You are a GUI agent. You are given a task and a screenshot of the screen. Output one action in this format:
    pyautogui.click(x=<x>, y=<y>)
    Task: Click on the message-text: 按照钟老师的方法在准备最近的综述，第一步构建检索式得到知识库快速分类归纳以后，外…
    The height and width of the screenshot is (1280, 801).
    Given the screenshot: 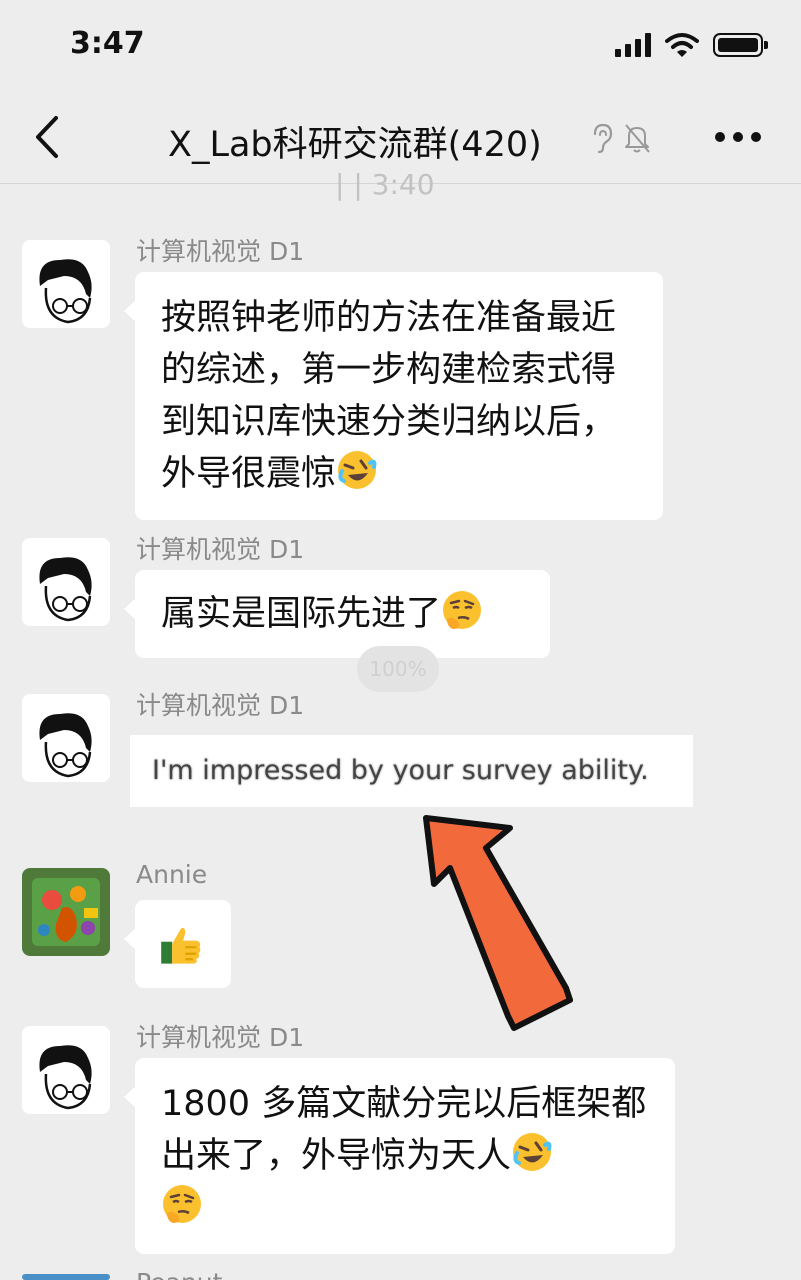 What is the action you would take?
    pyautogui.click(x=389, y=396)
    